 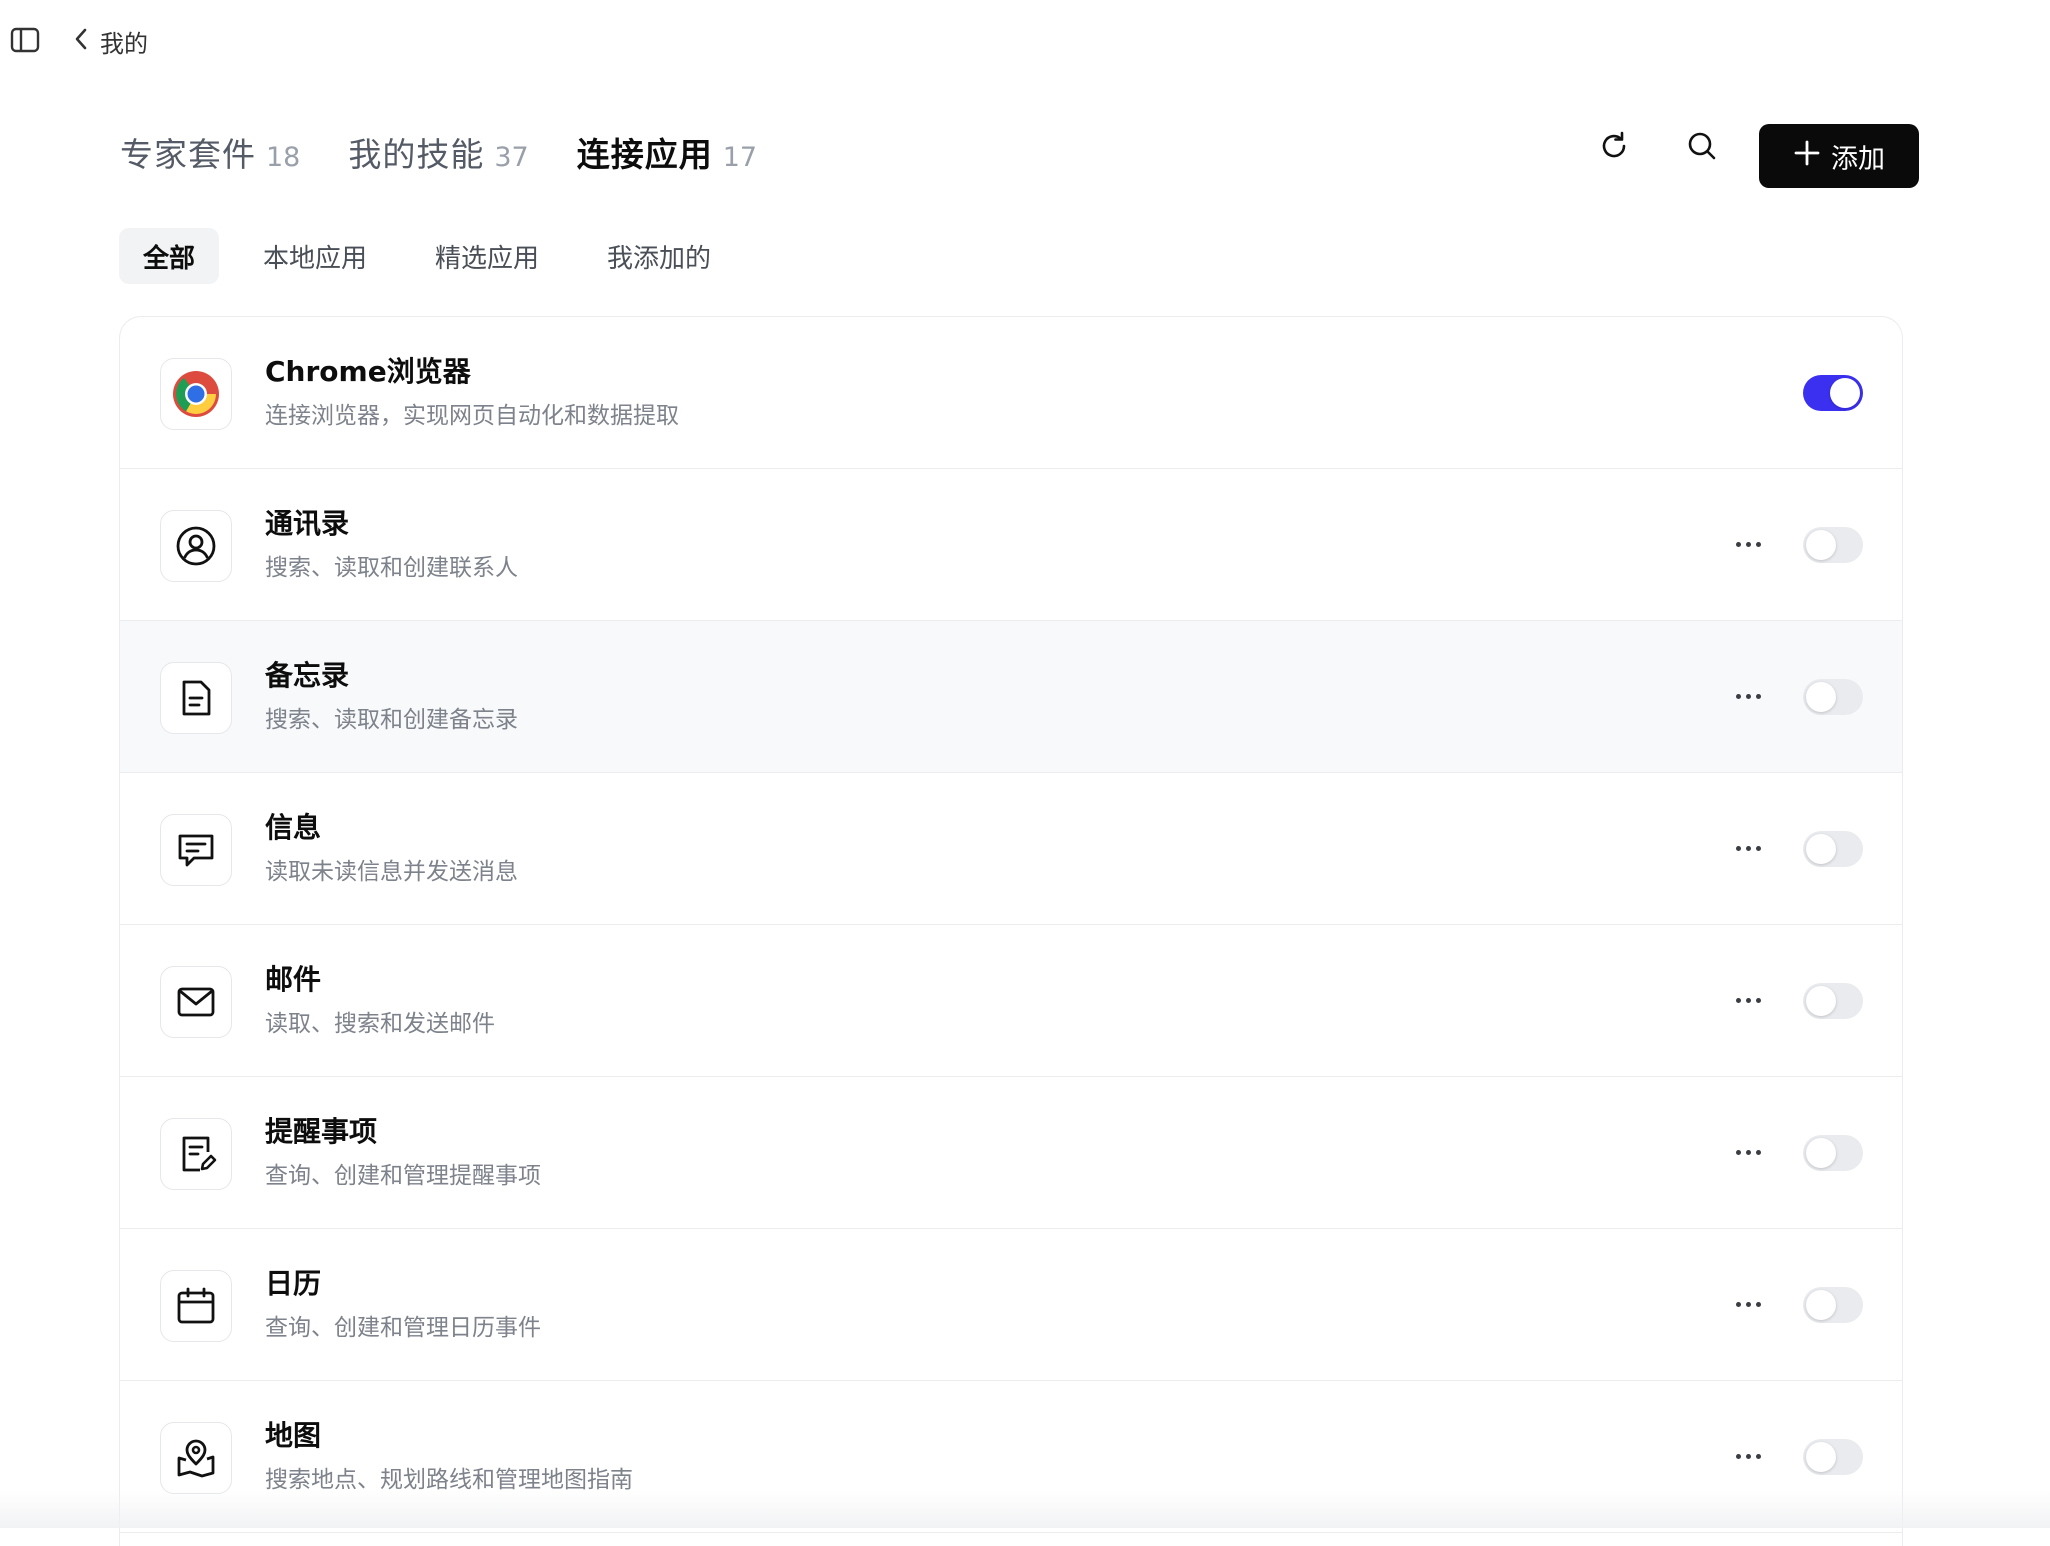 What do you see at coordinates (644, 154) in the screenshot?
I see `tab-label: 连接应用` at bounding box center [644, 154].